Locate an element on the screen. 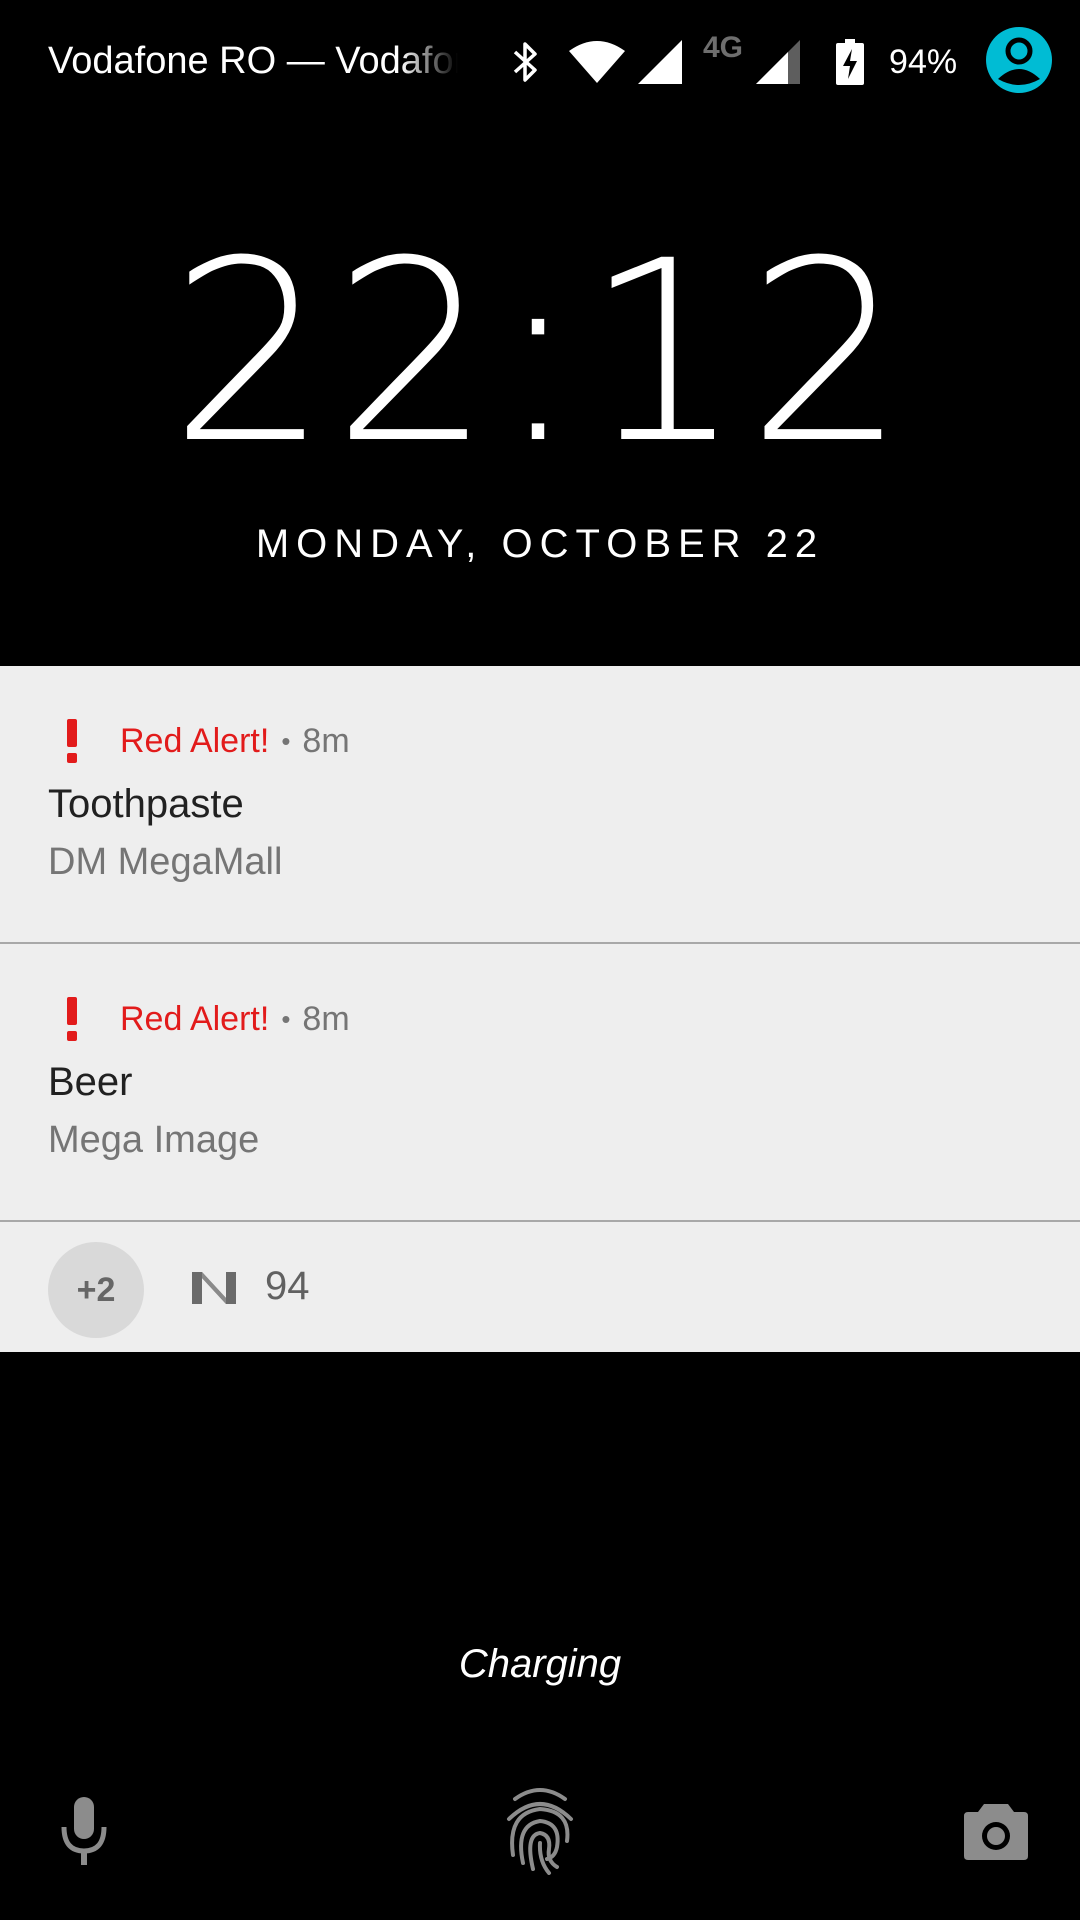  charging-indicator: Charging is located at coordinates (540, 1664).